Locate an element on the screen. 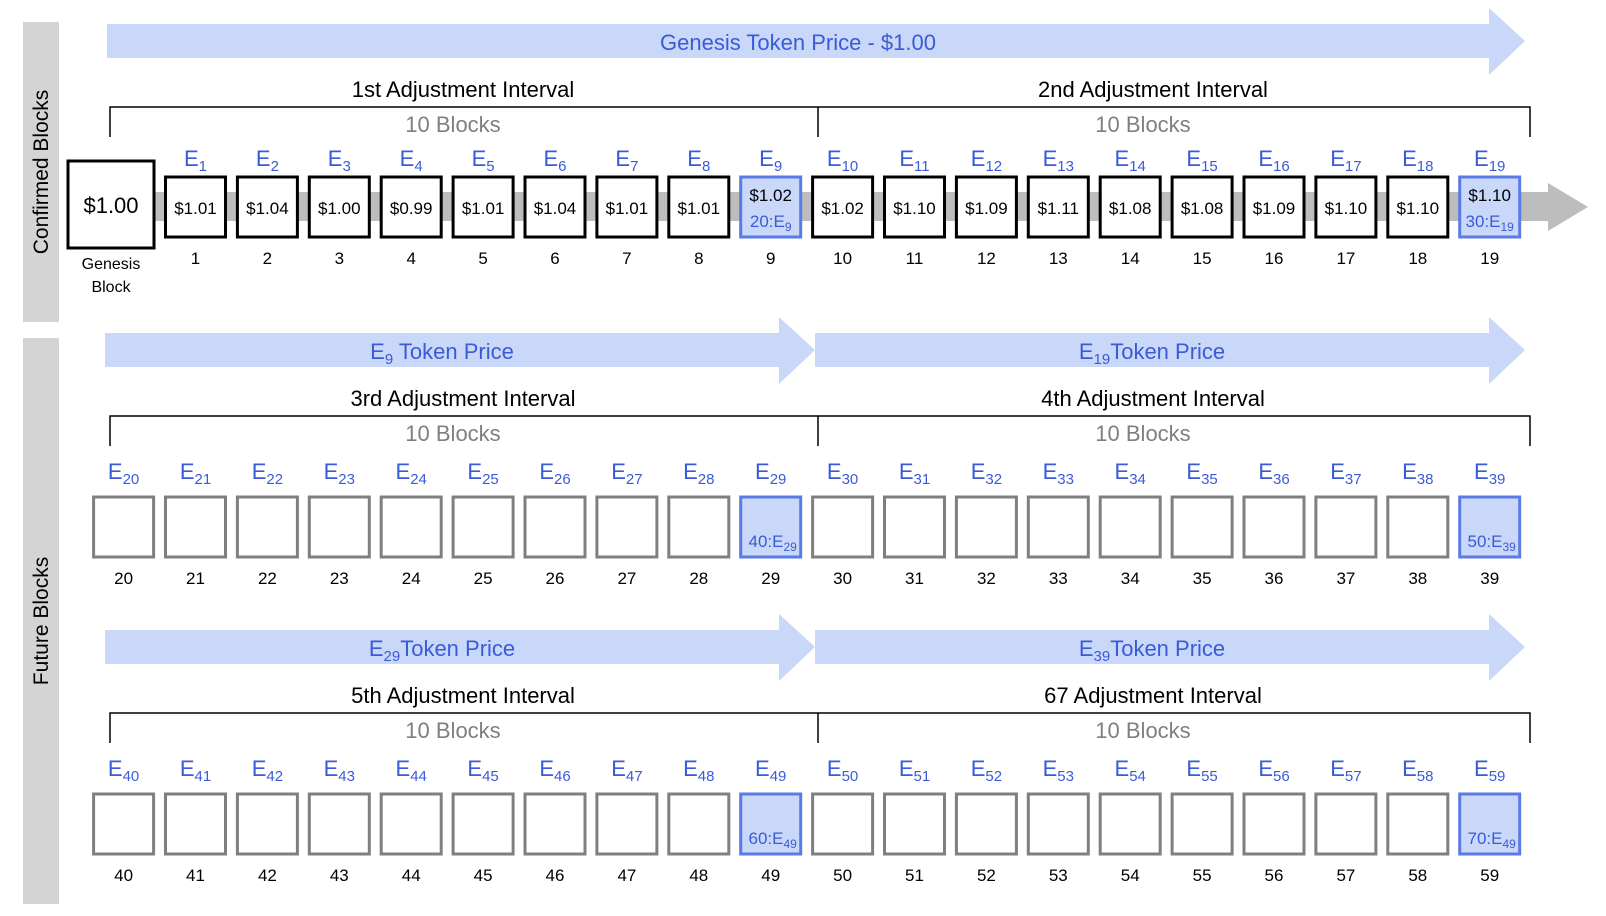 This screenshot has width=1606, height=916. epoch-label: E34 is located at coordinates (1130, 473).